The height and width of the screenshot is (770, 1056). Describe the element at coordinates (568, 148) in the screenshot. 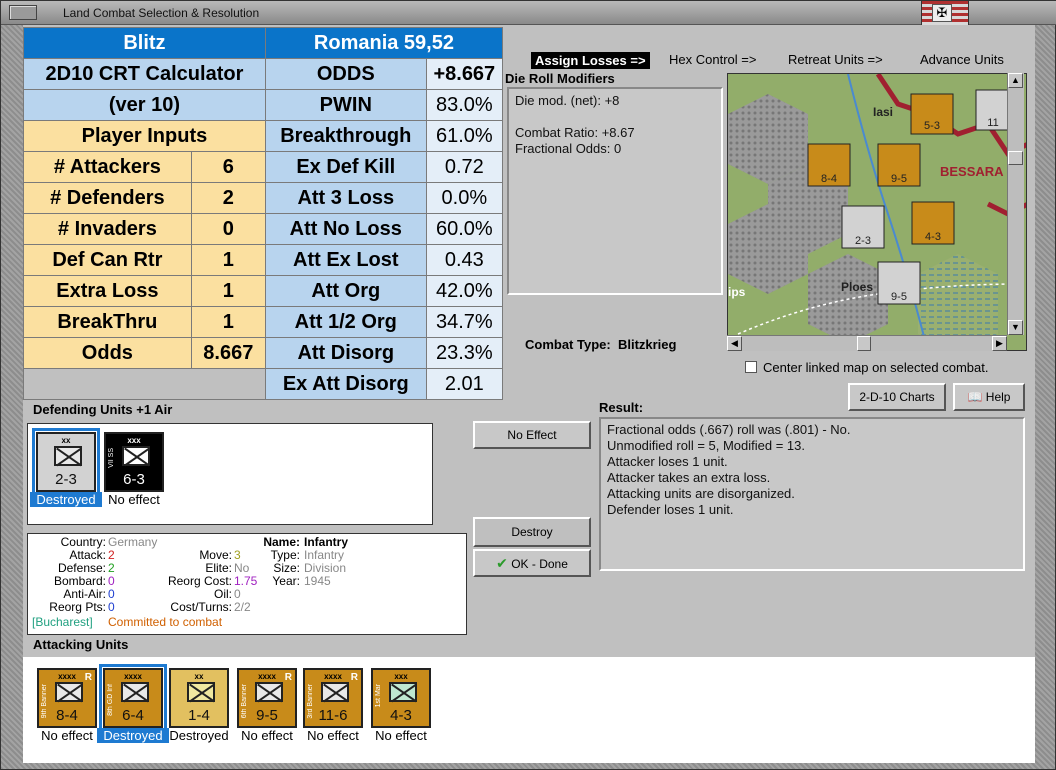

I see `die-roll-line: Fractional Odds: 0` at that location.